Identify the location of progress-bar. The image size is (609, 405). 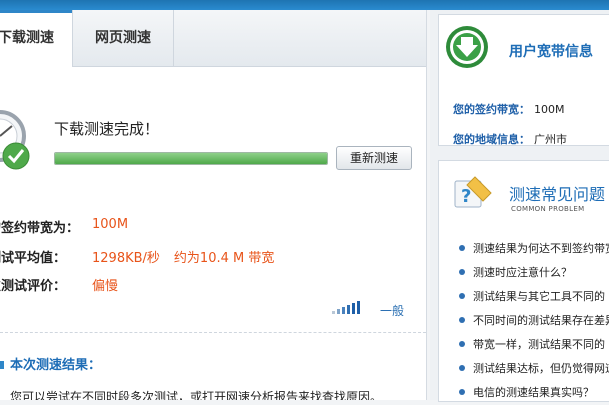
(191, 158).